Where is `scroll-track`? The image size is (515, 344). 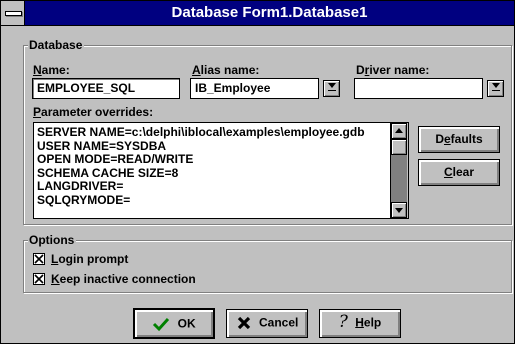 scroll-track is located at coordinates (399, 178).